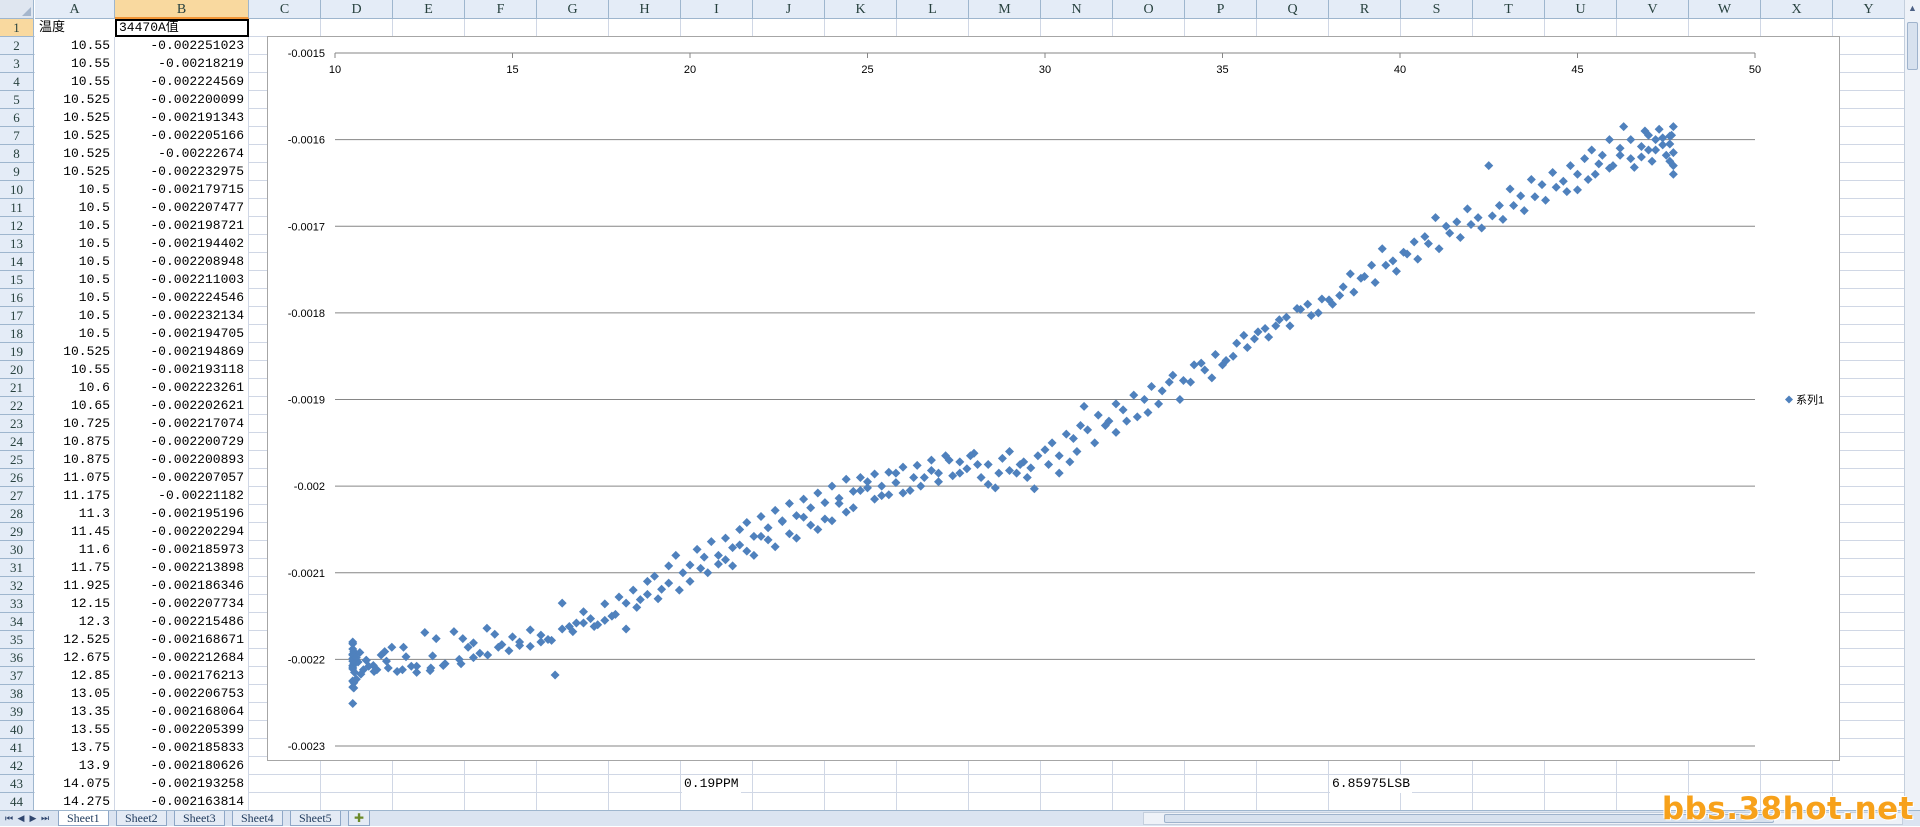 This screenshot has height=827, width=1920. Describe the element at coordinates (181, 64) in the screenshot. I see `cell-reading: -0.00218219` at that location.